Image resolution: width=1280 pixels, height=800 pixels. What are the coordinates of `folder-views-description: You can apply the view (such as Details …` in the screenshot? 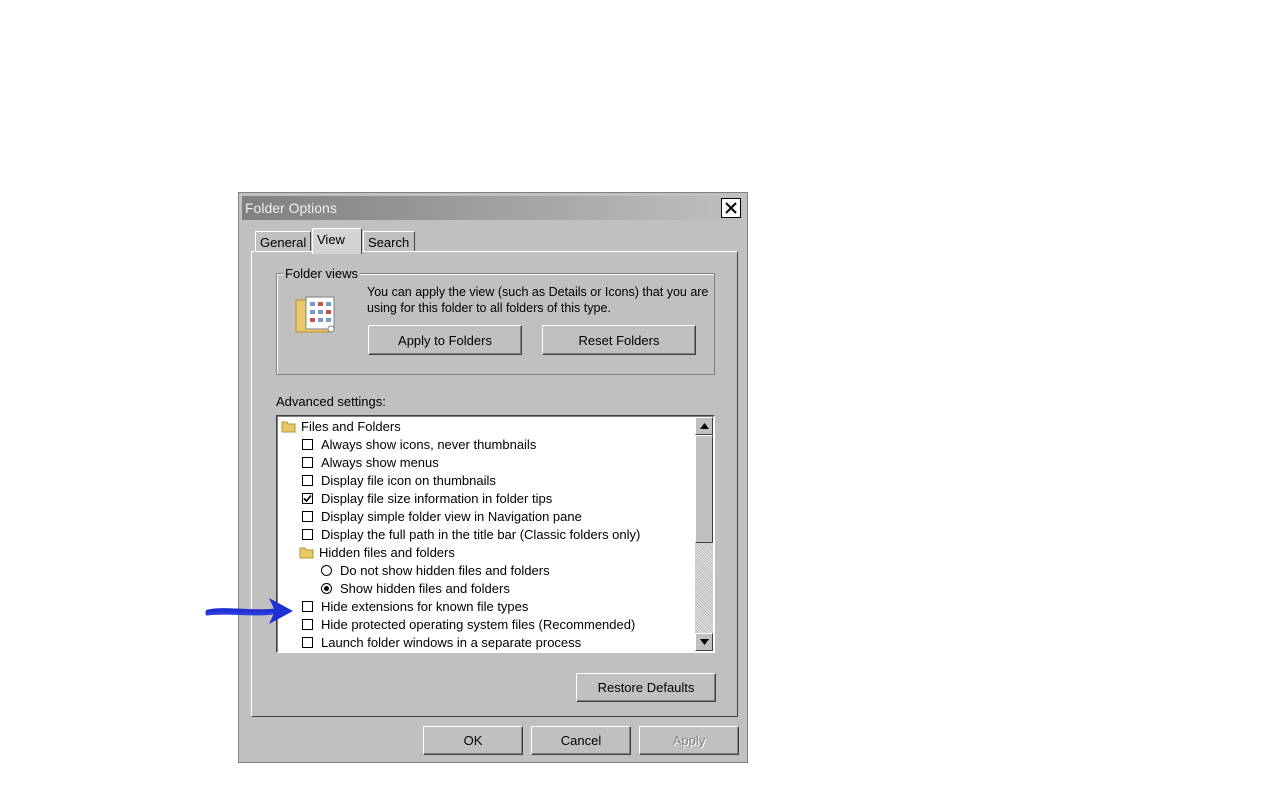 It's located at (538, 300).